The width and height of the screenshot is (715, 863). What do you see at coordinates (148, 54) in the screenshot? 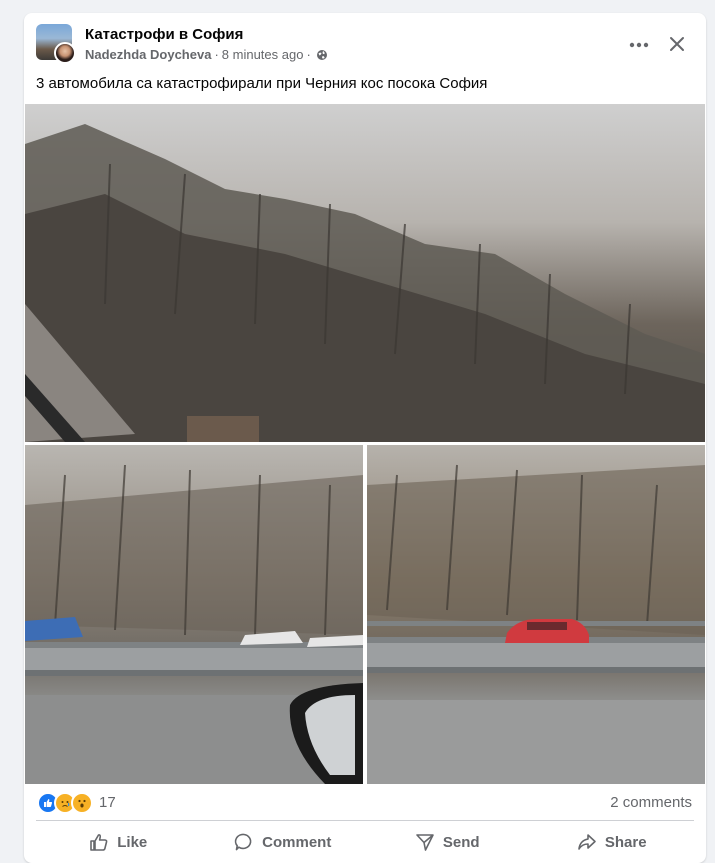
I see `author-name-link: Nadezhda Doycheva` at bounding box center [148, 54].